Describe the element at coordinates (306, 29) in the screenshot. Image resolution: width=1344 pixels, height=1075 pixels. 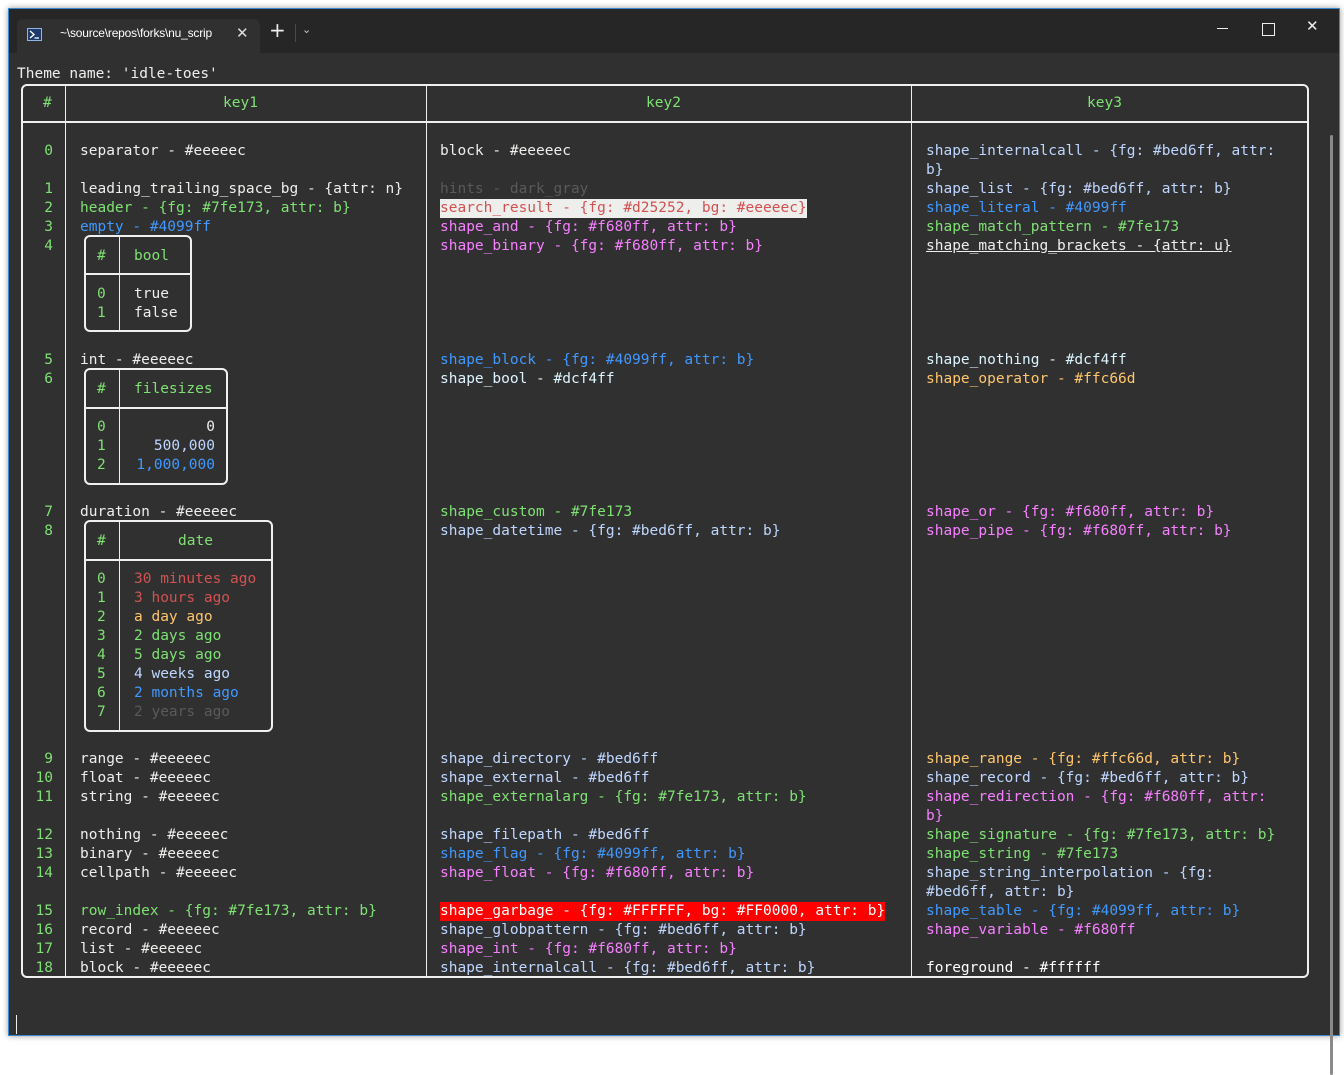
I see `chevron-down-icon: ⌄` at that location.